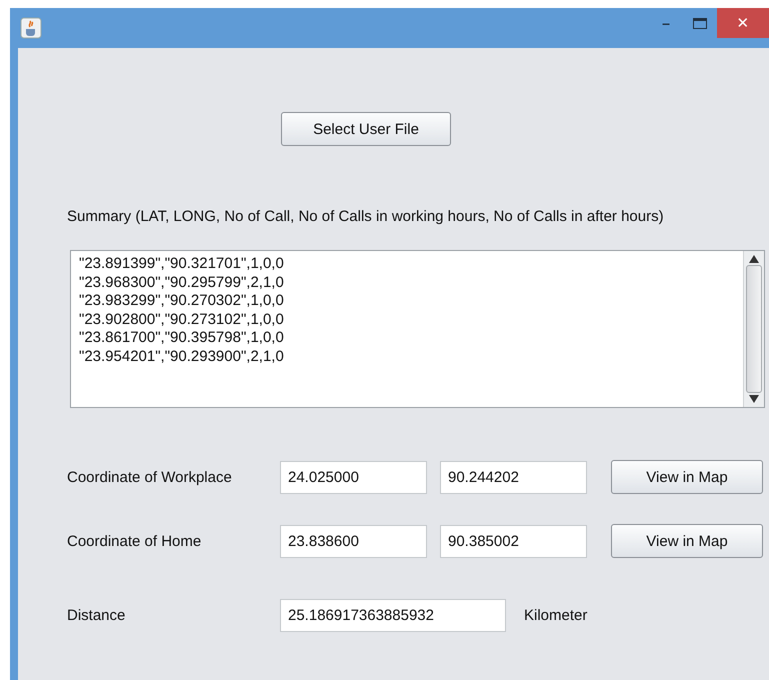 Image resolution: width=769 pixels, height=680 pixels. I want to click on distance-field: 25.186917363885932, so click(393, 615).